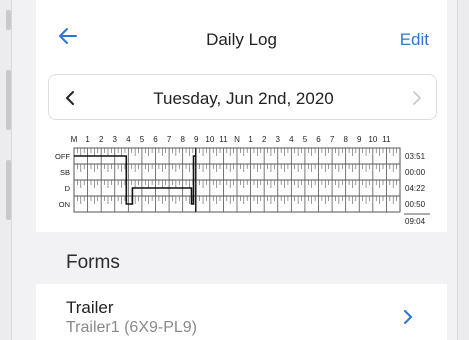 This screenshot has width=469, height=340. I want to click on edit-button: Edit, so click(414, 40).